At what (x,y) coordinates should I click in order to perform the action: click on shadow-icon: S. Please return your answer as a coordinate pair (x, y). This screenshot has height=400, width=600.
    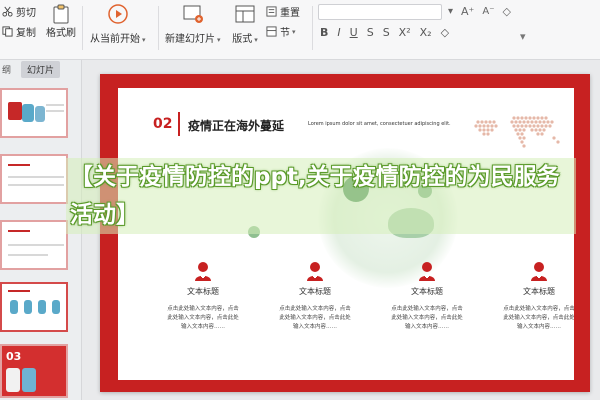
    Looking at the image, I should click on (386, 32).